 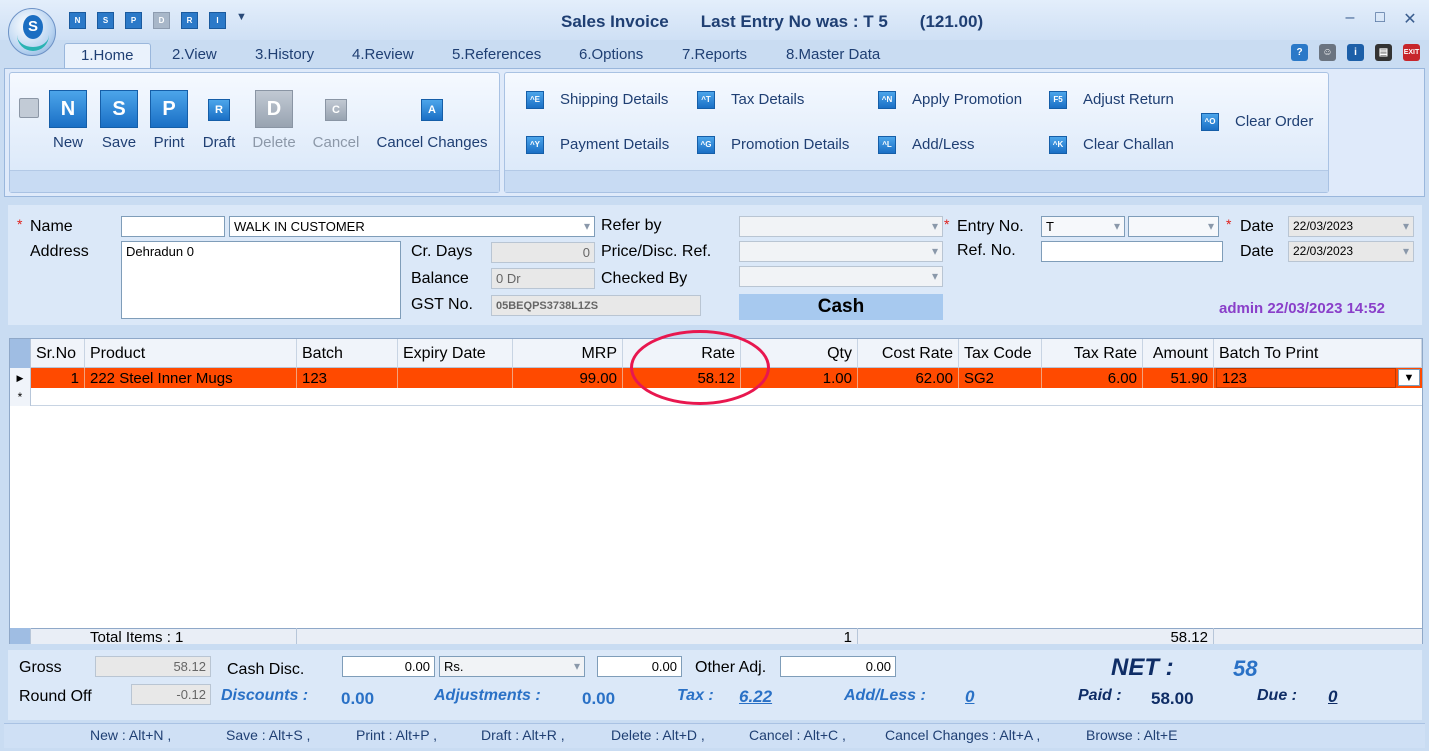 What do you see at coordinates (1178, 378) in the screenshot?
I see `cell-amount: 51.90` at bounding box center [1178, 378].